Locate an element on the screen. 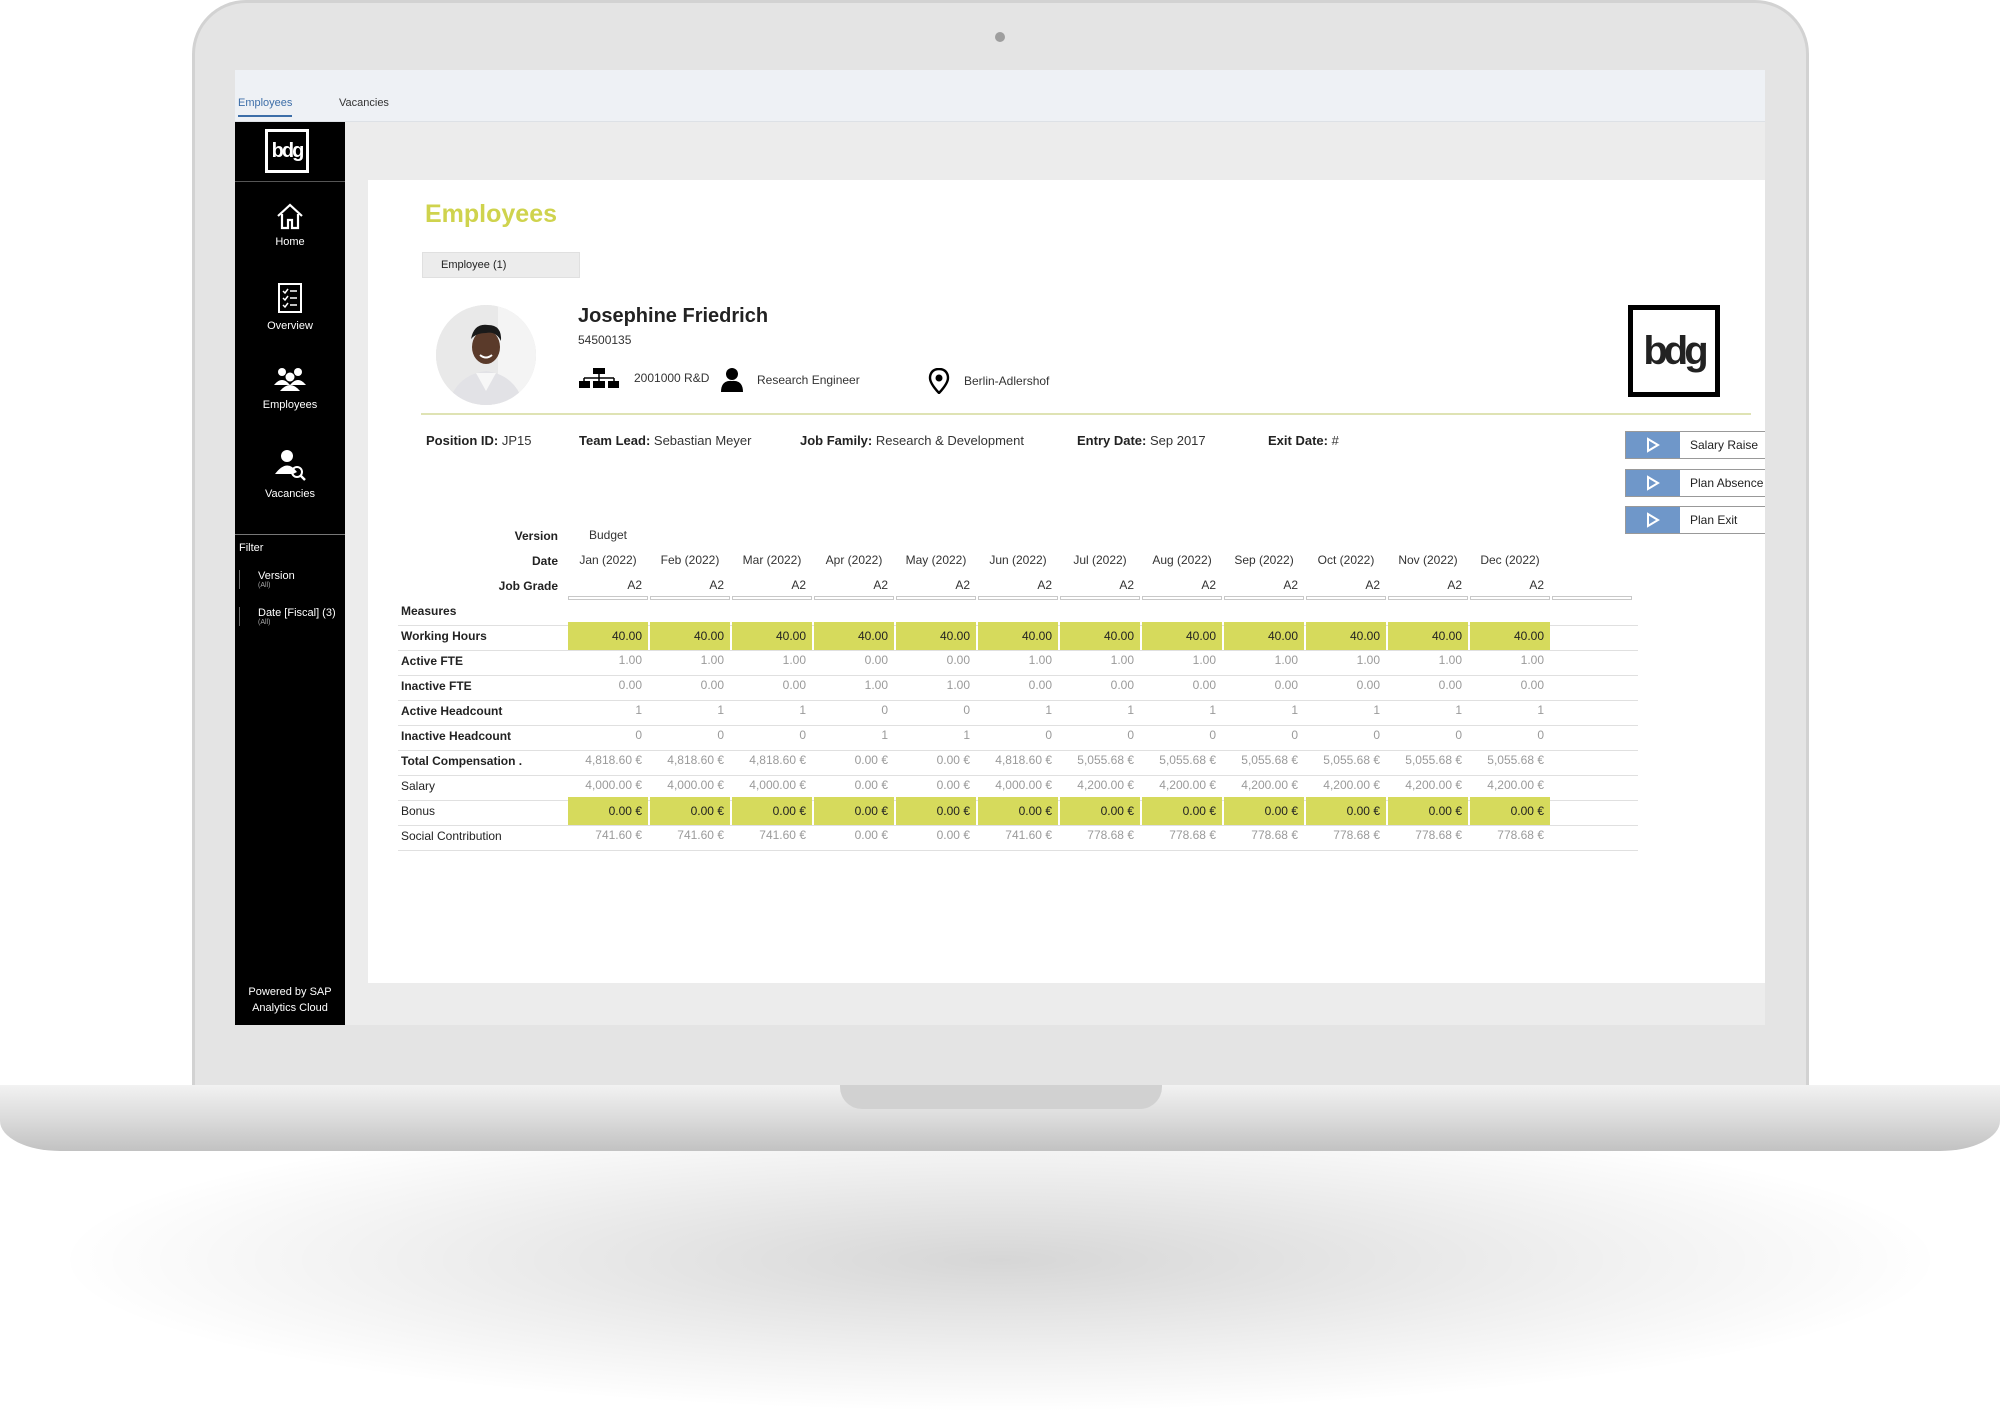 Image resolution: width=2000 pixels, height=1423 pixels. plan-absence-button: Plan Absence is located at coordinates (1695, 483).